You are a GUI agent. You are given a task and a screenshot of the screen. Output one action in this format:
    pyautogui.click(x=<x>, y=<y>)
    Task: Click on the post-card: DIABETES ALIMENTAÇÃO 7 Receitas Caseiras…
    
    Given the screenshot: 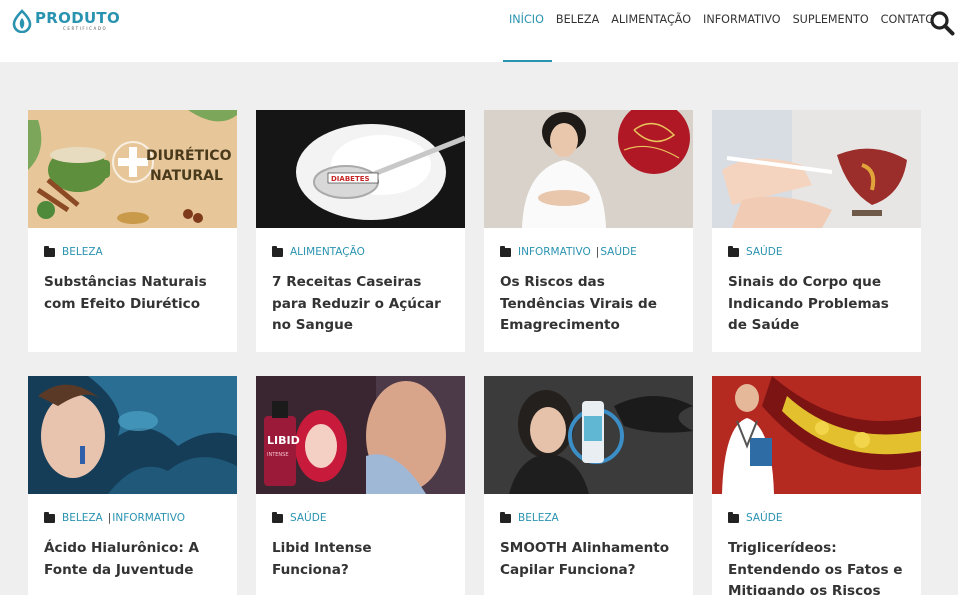 What is the action you would take?
    pyautogui.click(x=360, y=231)
    